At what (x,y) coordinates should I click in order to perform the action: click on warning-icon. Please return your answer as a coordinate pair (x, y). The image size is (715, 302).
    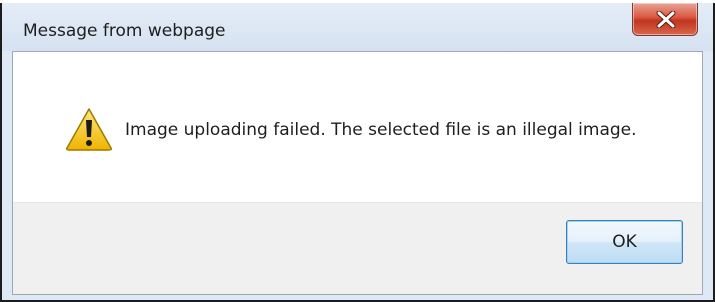
    Looking at the image, I should click on (89, 129).